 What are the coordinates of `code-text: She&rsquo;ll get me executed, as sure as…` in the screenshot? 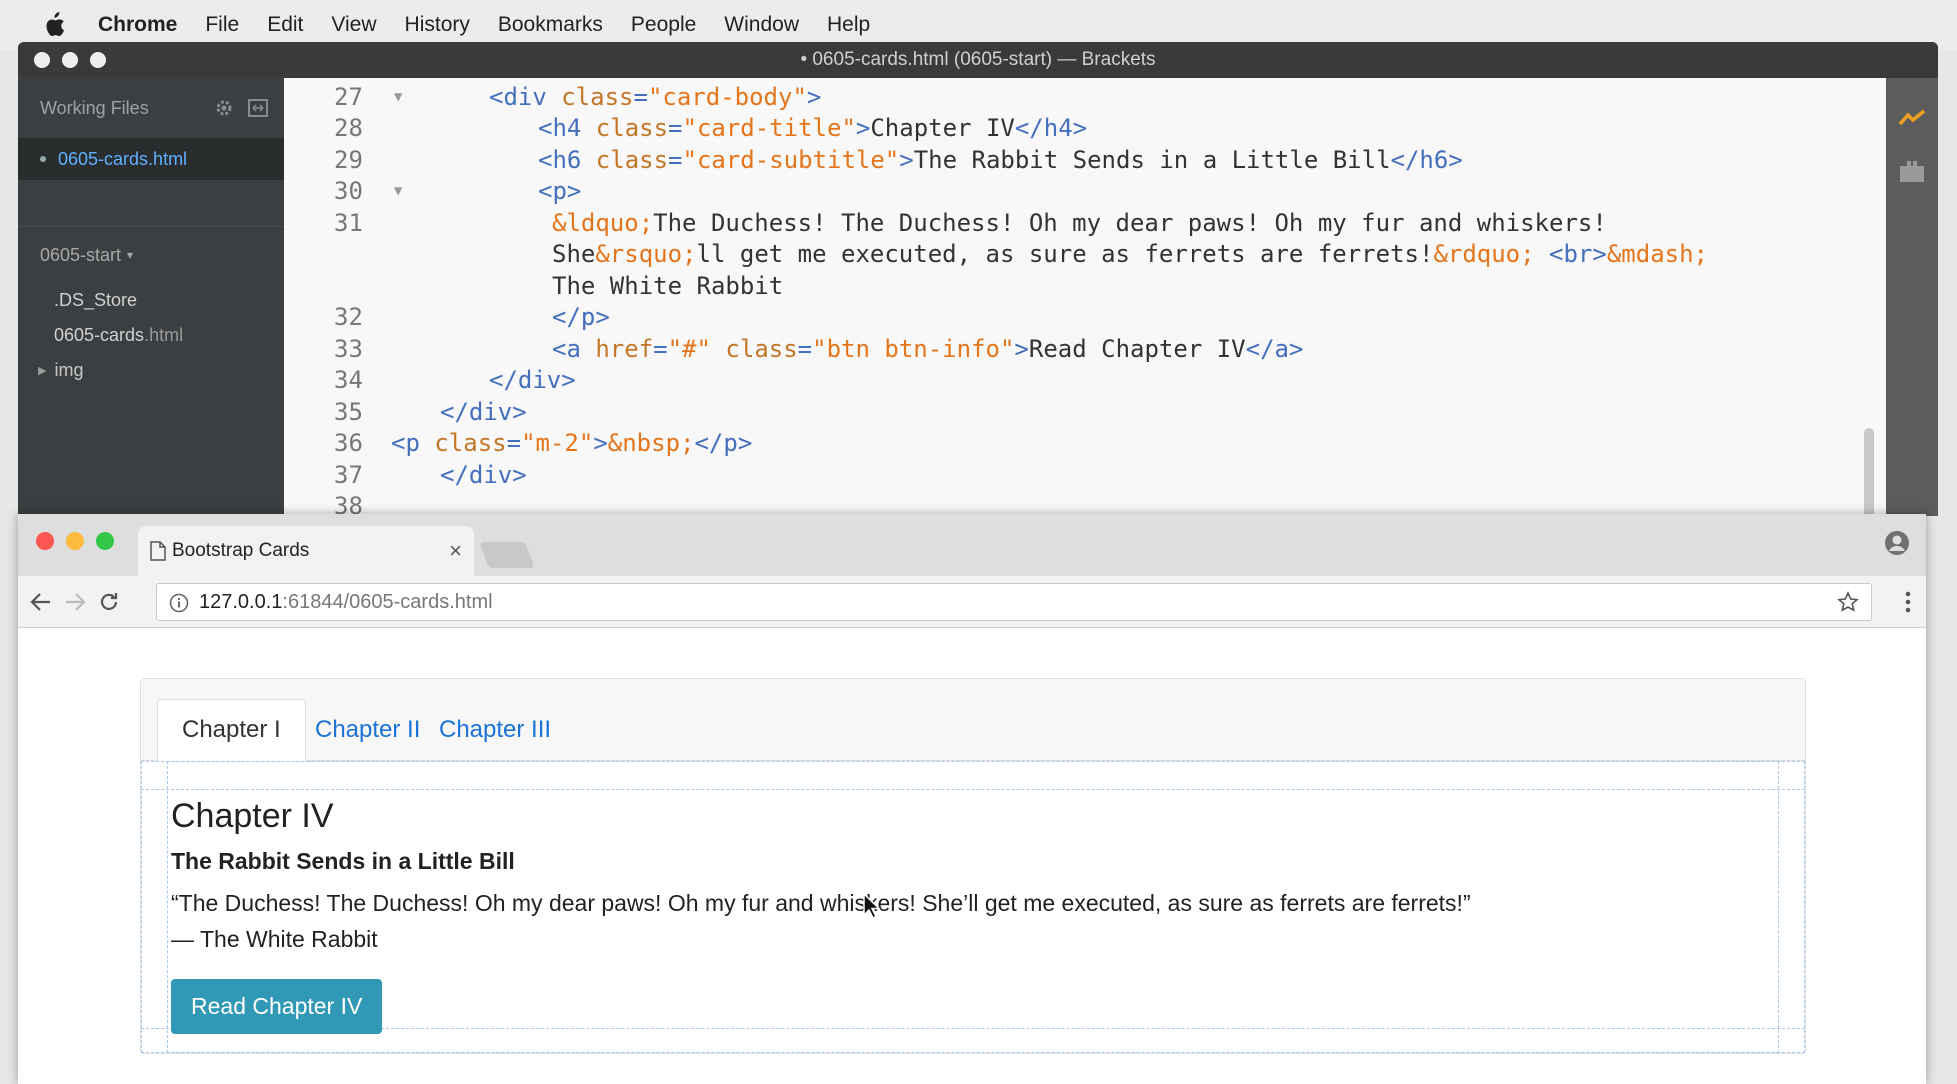 It's located at (1130, 254).